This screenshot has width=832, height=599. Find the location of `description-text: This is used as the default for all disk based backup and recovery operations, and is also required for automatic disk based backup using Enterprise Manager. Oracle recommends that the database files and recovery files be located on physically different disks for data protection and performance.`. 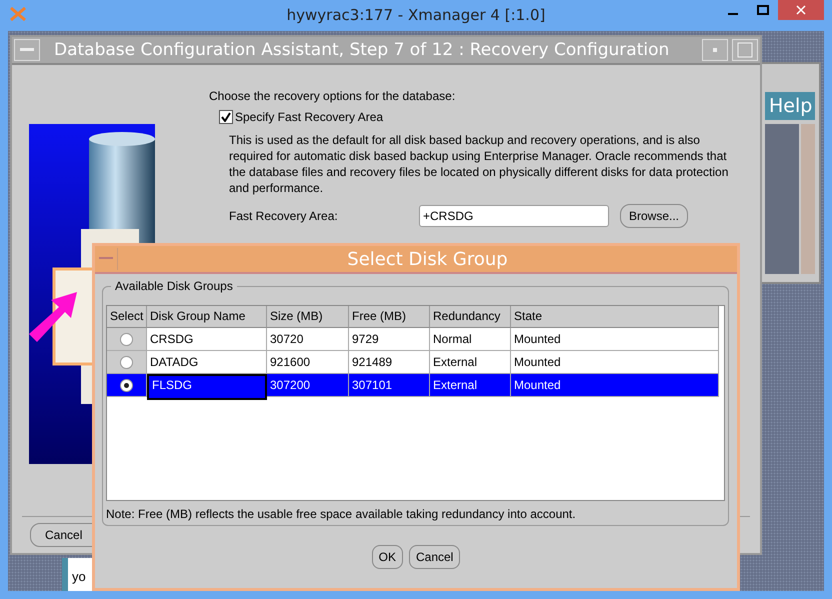

description-text: This is used as the default for all disk based backup and recovery operations, and is also required for automatic disk based backup using Enterprise Manager. Oracle recommends that the database files and recovery files be located on physically different disks for data protection and performance. is located at coordinates (479, 164).